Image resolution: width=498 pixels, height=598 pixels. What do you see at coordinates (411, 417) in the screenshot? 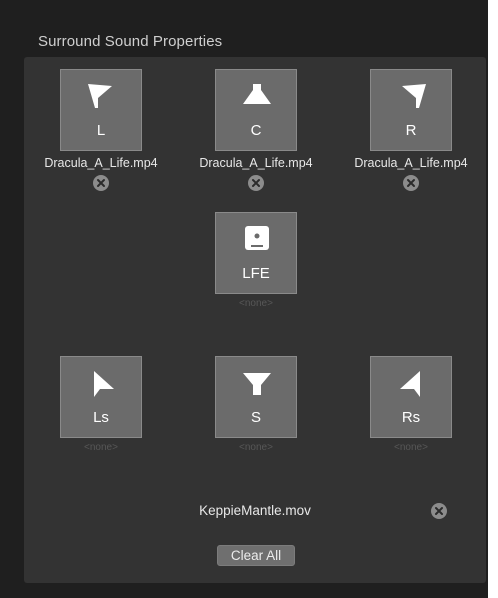
I see `channel-label-rs: Rs` at bounding box center [411, 417].